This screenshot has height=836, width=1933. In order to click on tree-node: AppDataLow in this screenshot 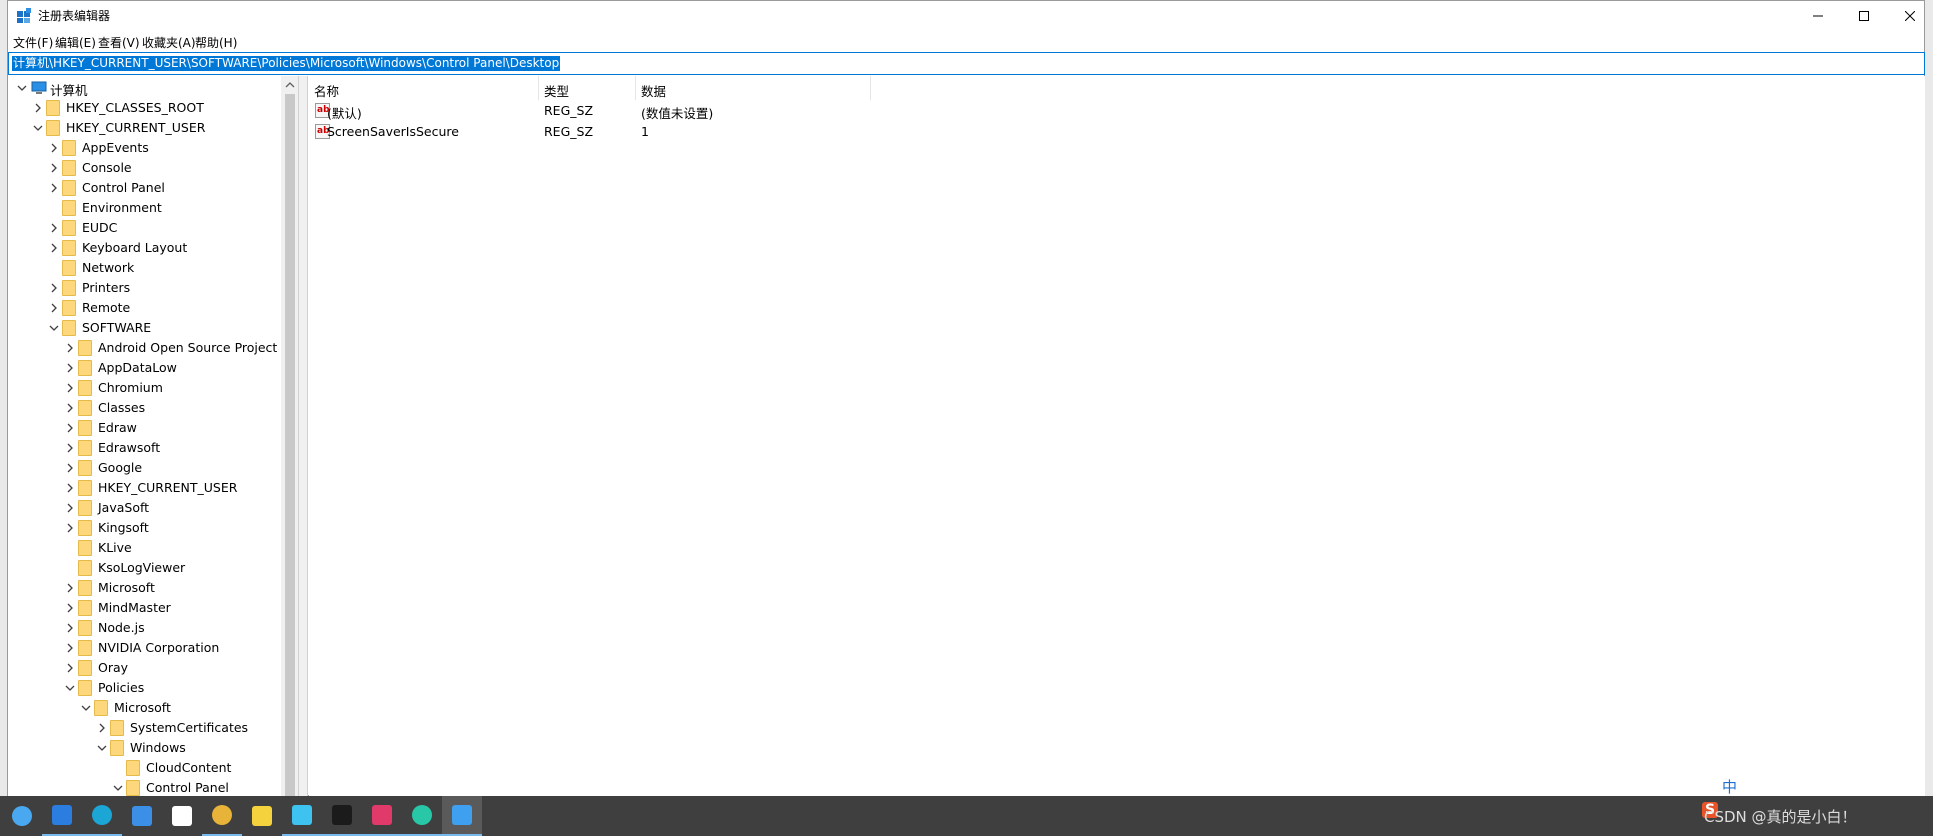, I will do `click(144, 368)`.